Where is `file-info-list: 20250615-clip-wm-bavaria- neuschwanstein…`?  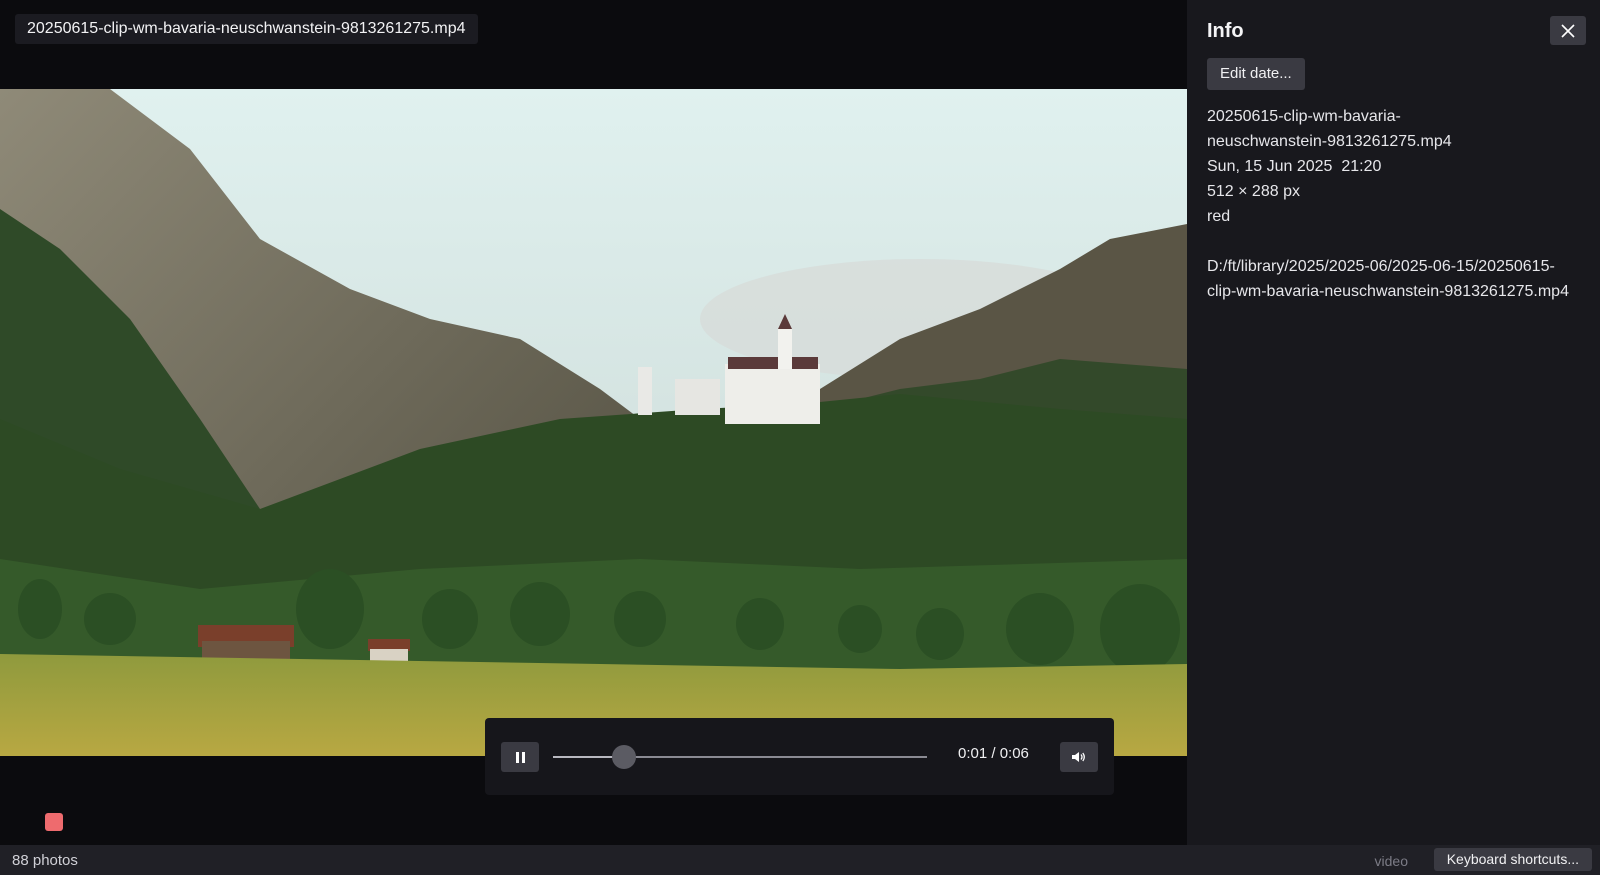 file-info-list: 20250615-clip-wm-bavaria- neuschwanstein… is located at coordinates (1399, 204).